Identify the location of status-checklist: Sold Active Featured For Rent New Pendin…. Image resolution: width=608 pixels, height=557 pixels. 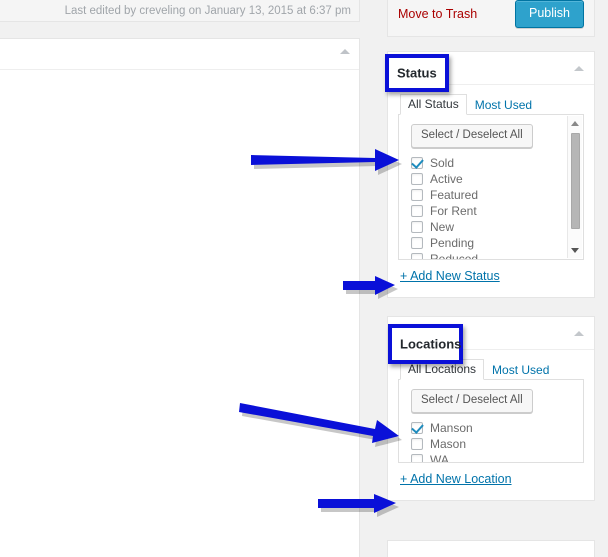
(491, 207).